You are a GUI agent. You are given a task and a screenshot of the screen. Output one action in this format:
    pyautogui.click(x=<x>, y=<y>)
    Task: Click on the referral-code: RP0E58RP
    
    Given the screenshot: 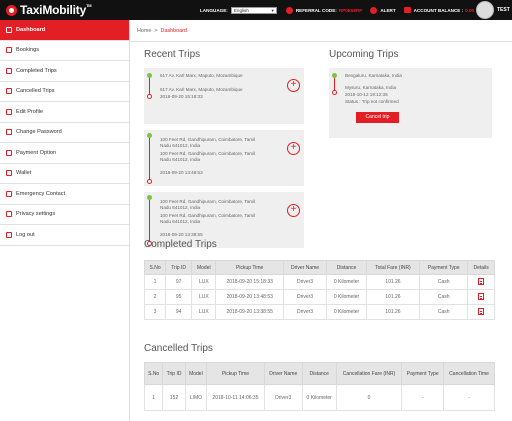 What is the action you would take?
    pyautogui.click(x=350, y=10)
    